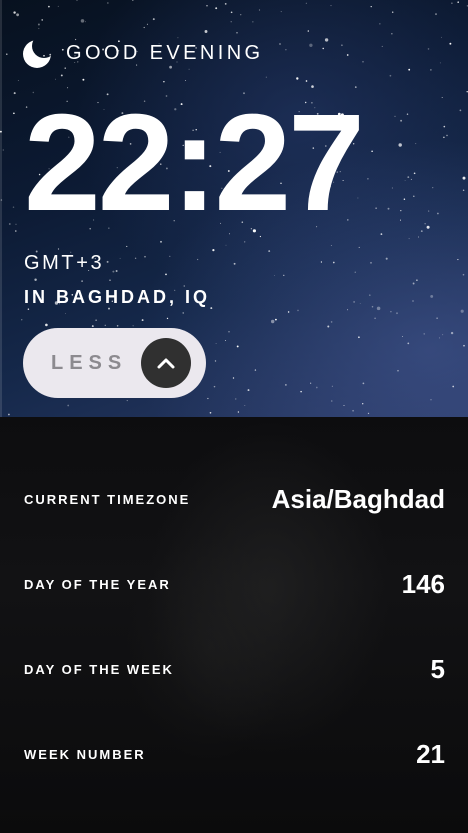  Describe the element at coordinates (107, 499) in the screenshot. I see `detail-label: CURRENT TIMEZONE` at that location.